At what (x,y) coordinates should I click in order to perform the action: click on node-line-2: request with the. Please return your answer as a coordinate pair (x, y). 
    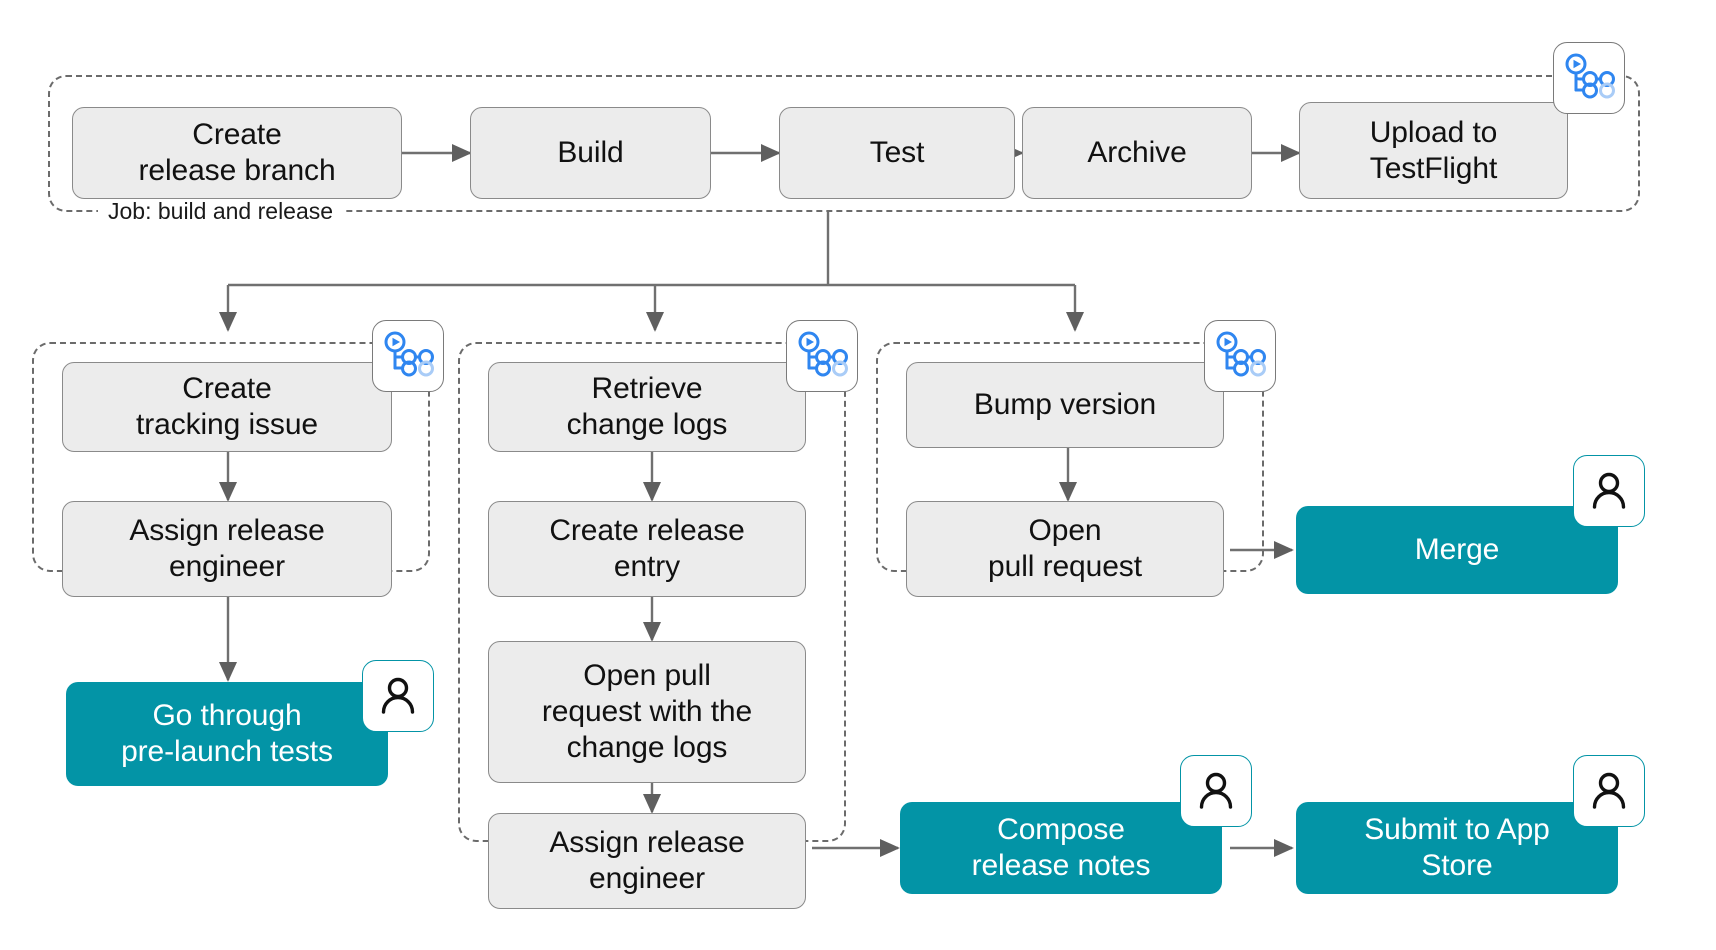
    Looking at the image, I should click on (647, 711).